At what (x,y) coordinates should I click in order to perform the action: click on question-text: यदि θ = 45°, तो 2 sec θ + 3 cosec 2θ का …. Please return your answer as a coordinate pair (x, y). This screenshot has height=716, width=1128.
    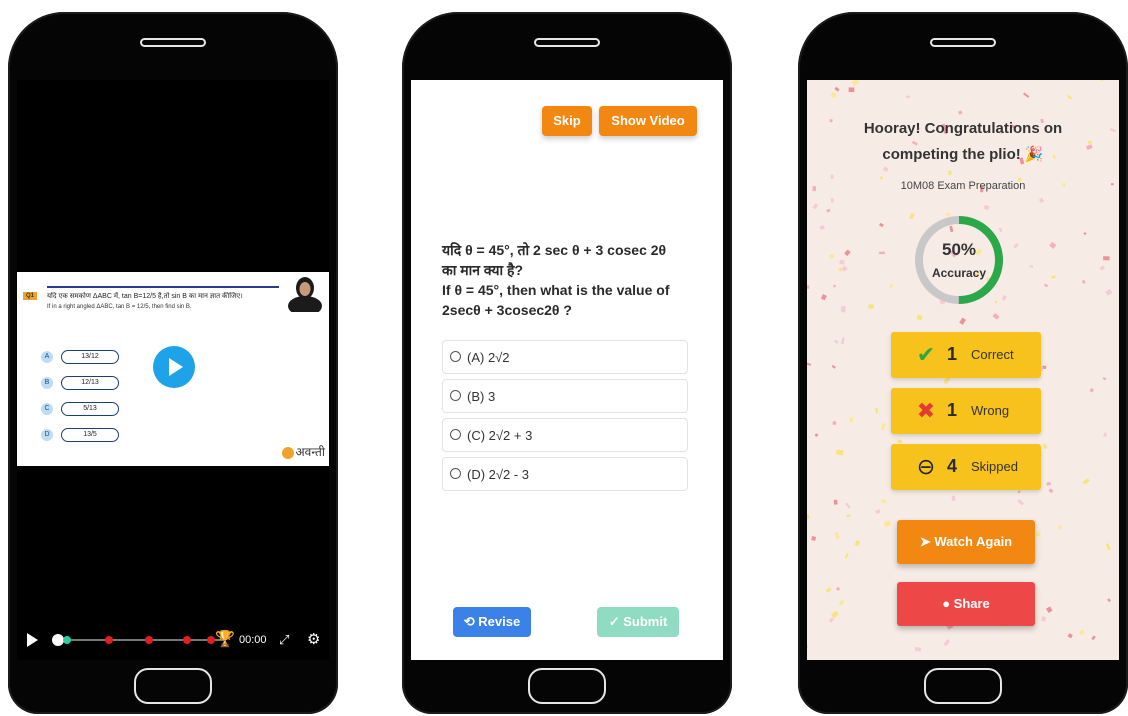
    Looking at the image, I should click on (572, 280).